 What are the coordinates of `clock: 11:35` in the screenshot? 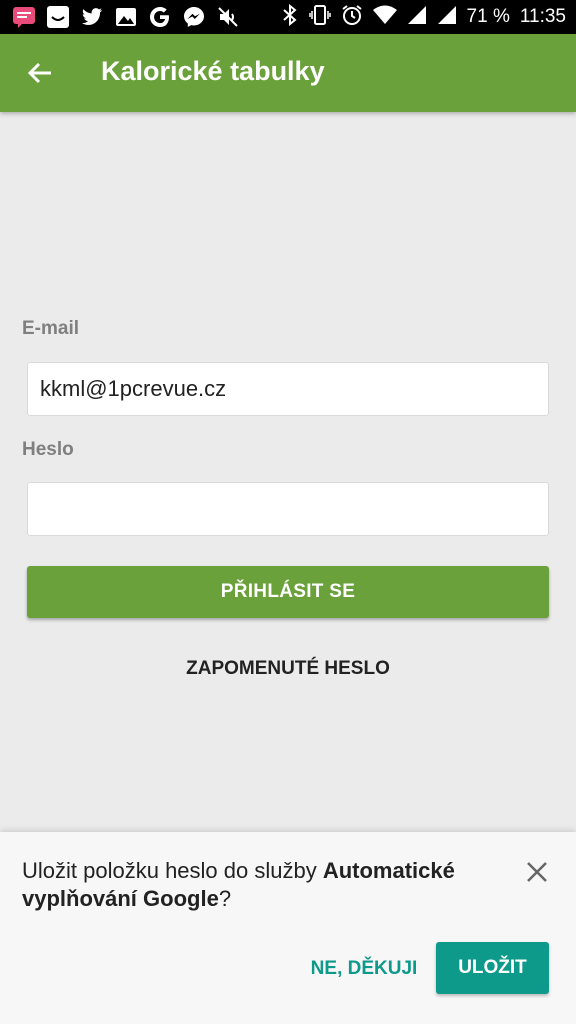 It's located at (542, 16).